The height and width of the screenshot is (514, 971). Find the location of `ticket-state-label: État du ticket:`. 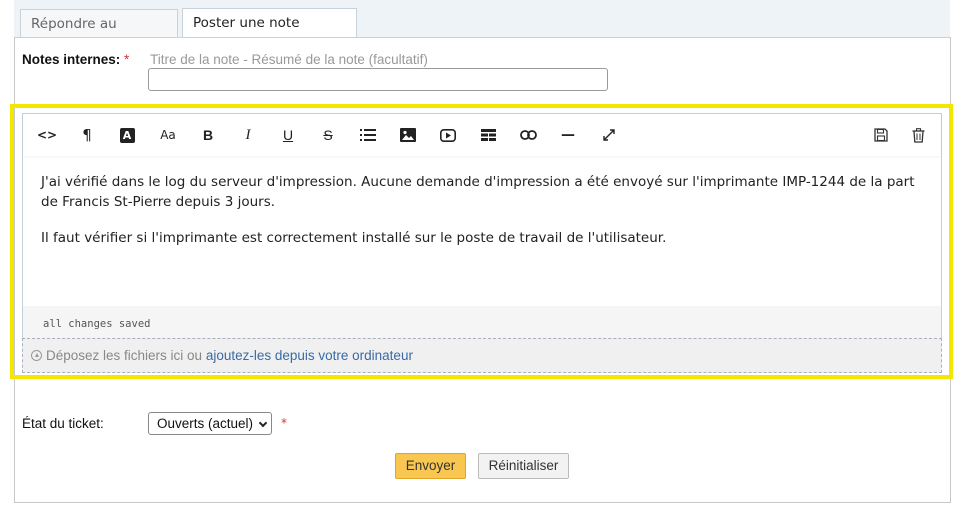

ticket-state-label: État du ticket: is located at coordinates (63, 423).